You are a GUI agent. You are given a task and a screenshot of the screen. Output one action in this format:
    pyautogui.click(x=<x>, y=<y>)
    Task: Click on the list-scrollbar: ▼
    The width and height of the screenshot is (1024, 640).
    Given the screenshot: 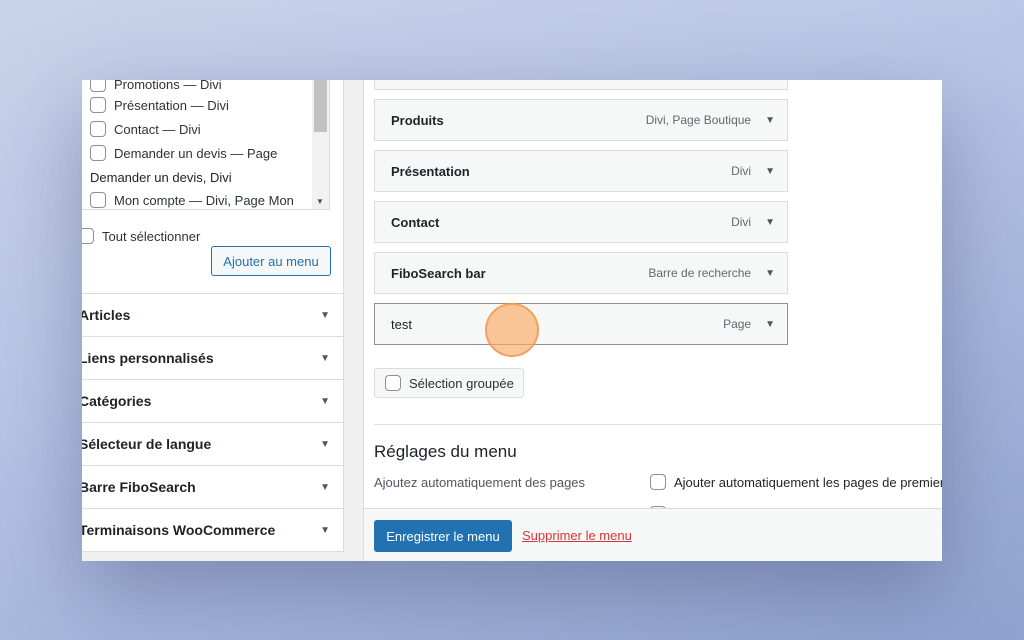 What is the action you would take?
    pyautogui.click(x=320, y=144)
    